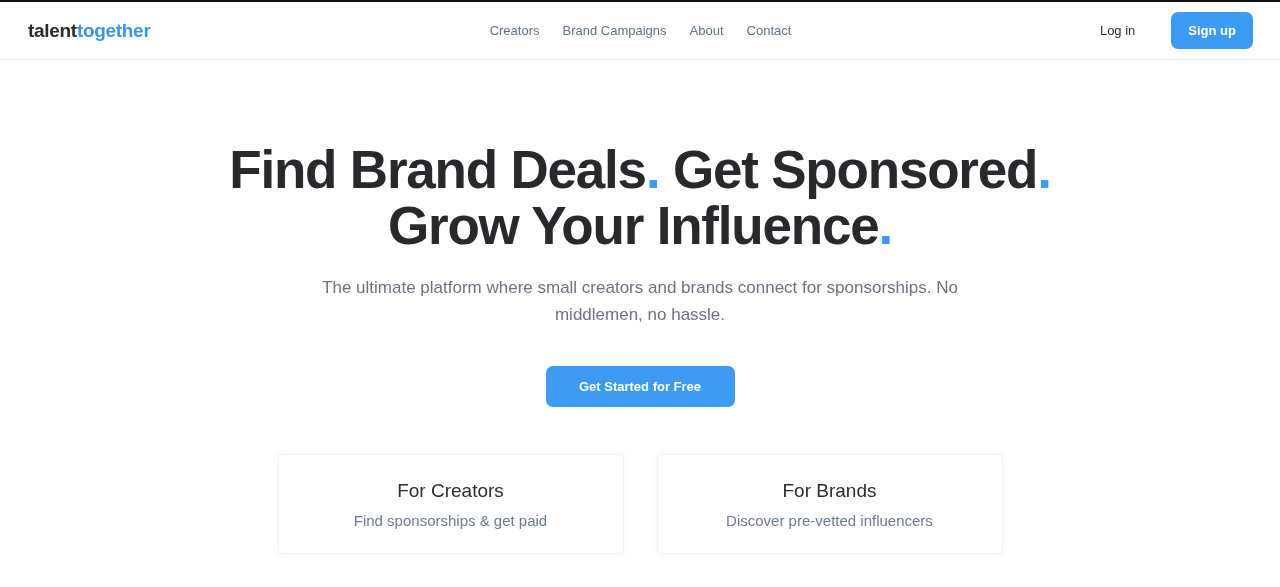  I want to click on nav-link: Creators, so click(514, 30).